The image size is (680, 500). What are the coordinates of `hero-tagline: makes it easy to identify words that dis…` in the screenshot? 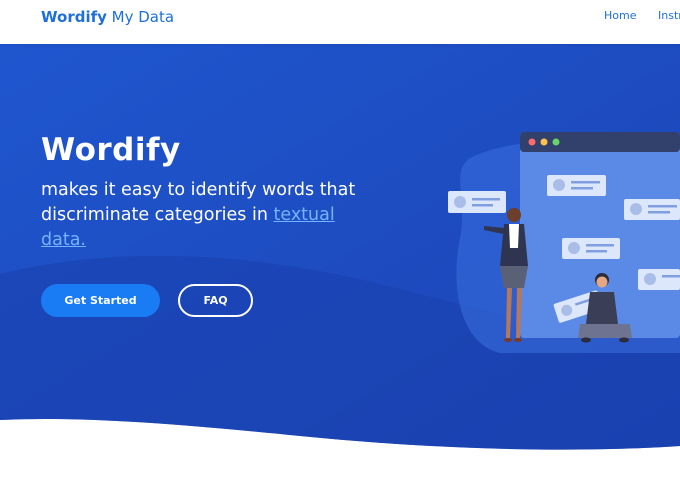 It's located at (211, 215).